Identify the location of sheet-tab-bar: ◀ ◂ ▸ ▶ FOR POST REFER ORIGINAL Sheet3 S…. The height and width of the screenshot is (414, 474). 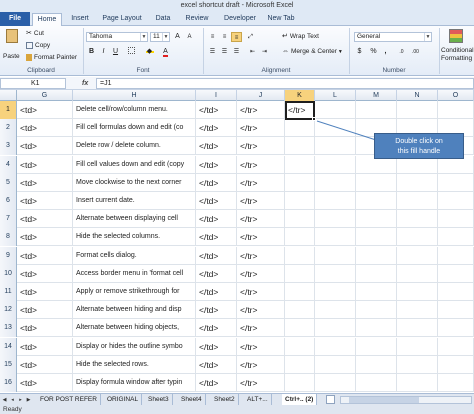
(237, 399).